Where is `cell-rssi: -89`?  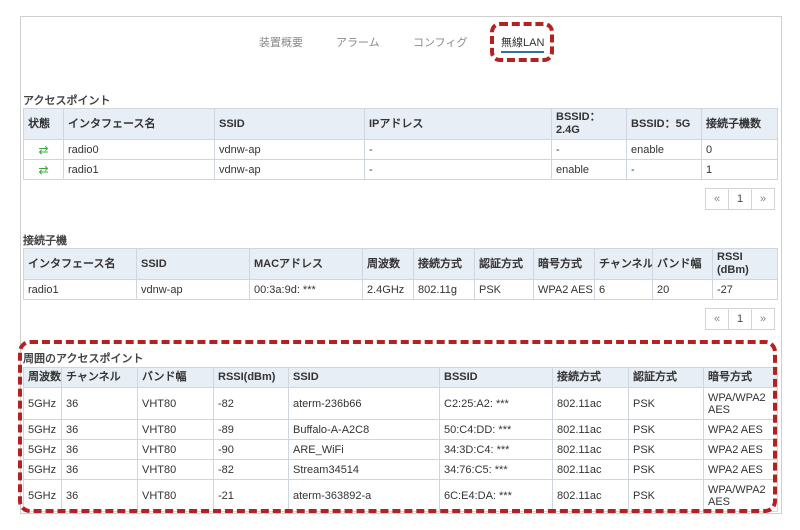
cell-rssi: -89 is located at coordinates (251, 429).